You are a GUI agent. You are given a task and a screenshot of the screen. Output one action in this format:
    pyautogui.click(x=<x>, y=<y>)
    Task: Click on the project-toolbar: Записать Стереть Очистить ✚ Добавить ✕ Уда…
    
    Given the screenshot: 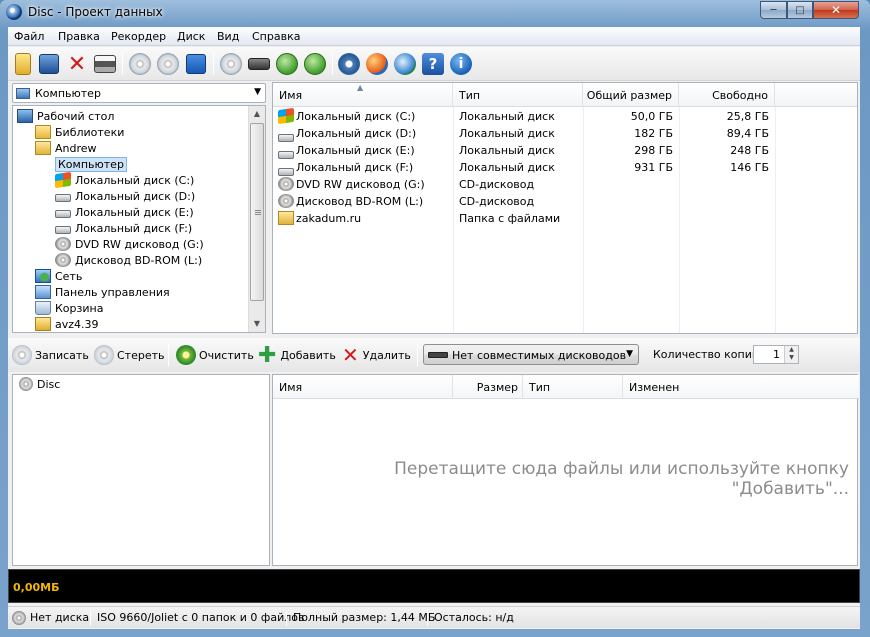 What is the action you would take?
    pyautogui.click(x=434, y=355)
    